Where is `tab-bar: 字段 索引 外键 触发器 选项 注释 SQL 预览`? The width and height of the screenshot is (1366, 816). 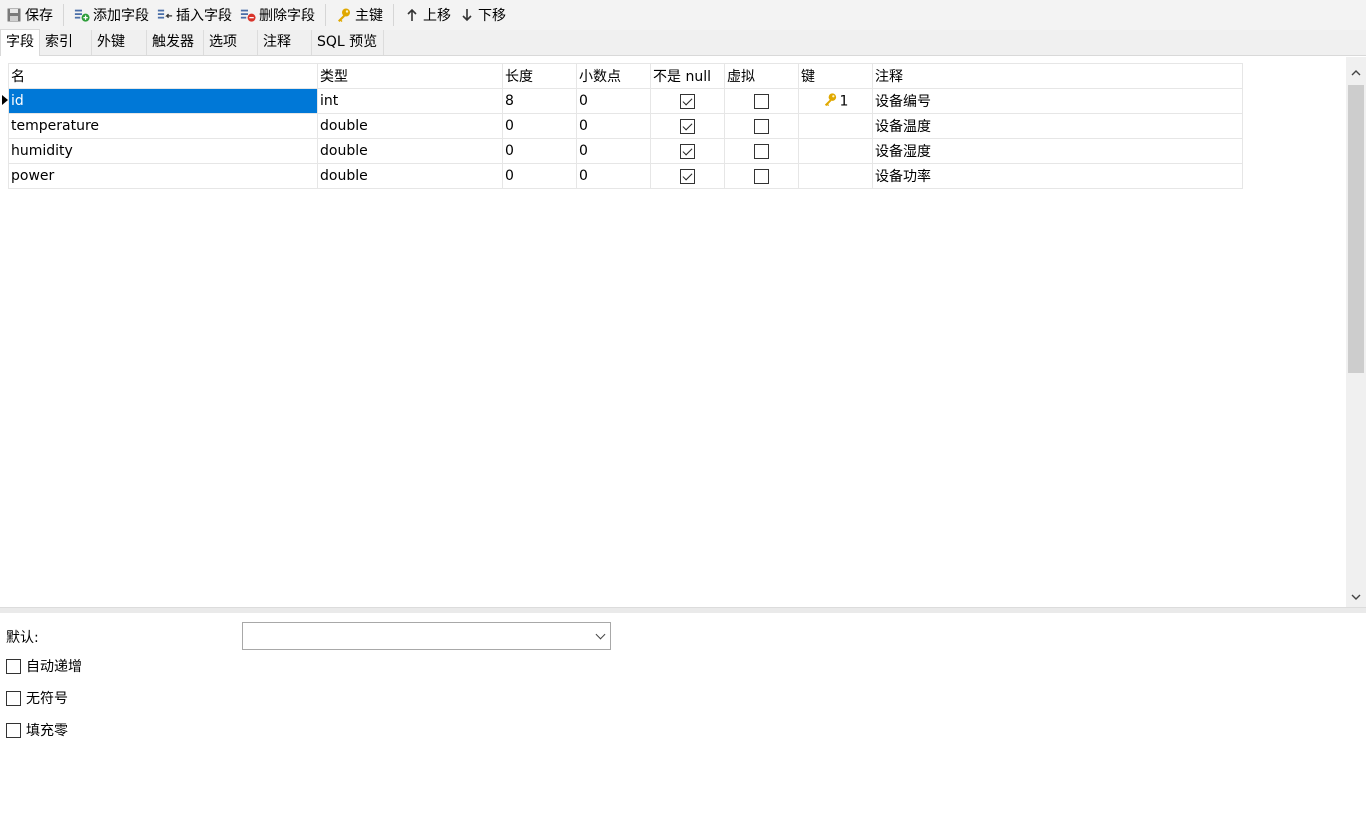
tab-bar: 字段 索引 外键 触发器 选项 注释 SQL 预览 is located at coordinates (683, 42).